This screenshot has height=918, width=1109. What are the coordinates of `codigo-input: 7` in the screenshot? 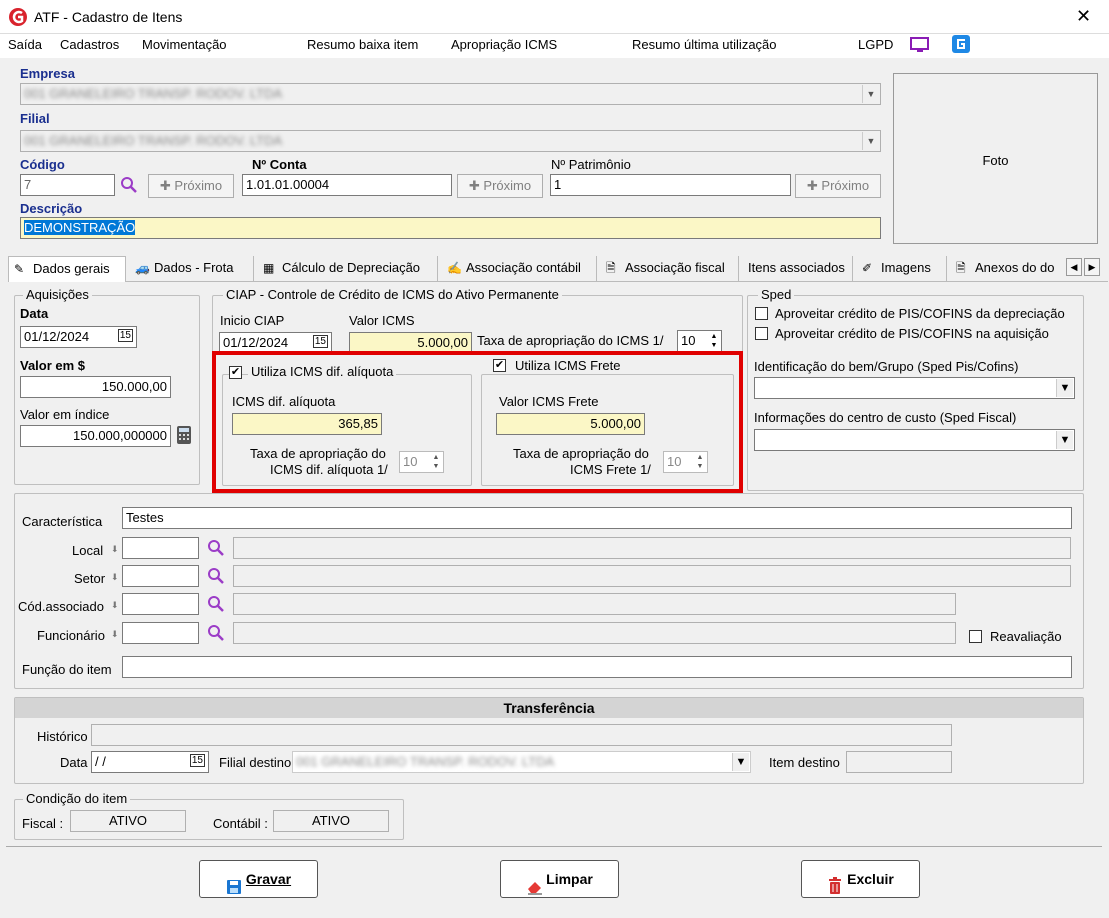 It's located at (67, 185).